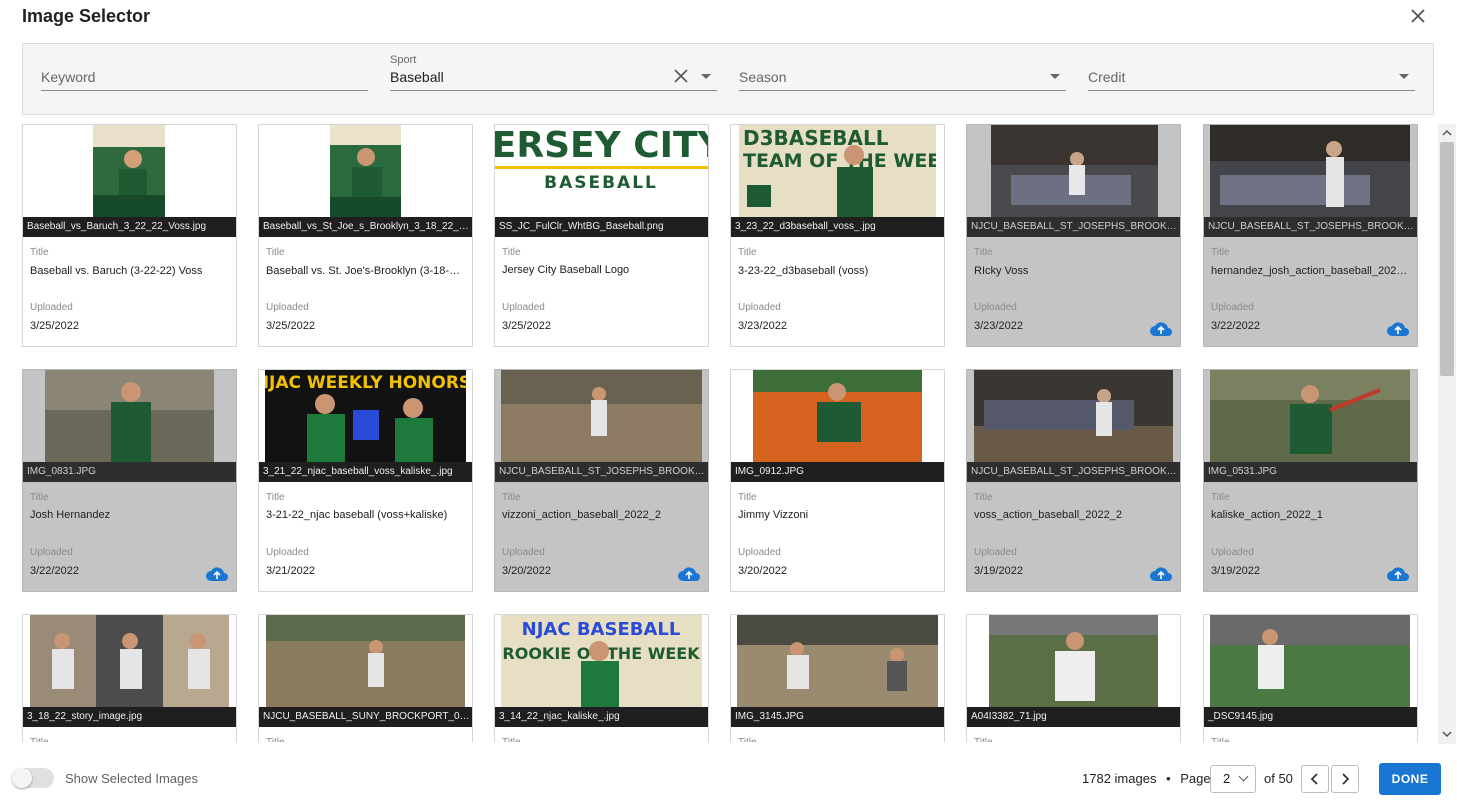 This screenshot has width=1457, height=806. What do you see at coordinates (902, 80) in the screenshot?
I see `season-select: Season` at bounding box center [902, 80].